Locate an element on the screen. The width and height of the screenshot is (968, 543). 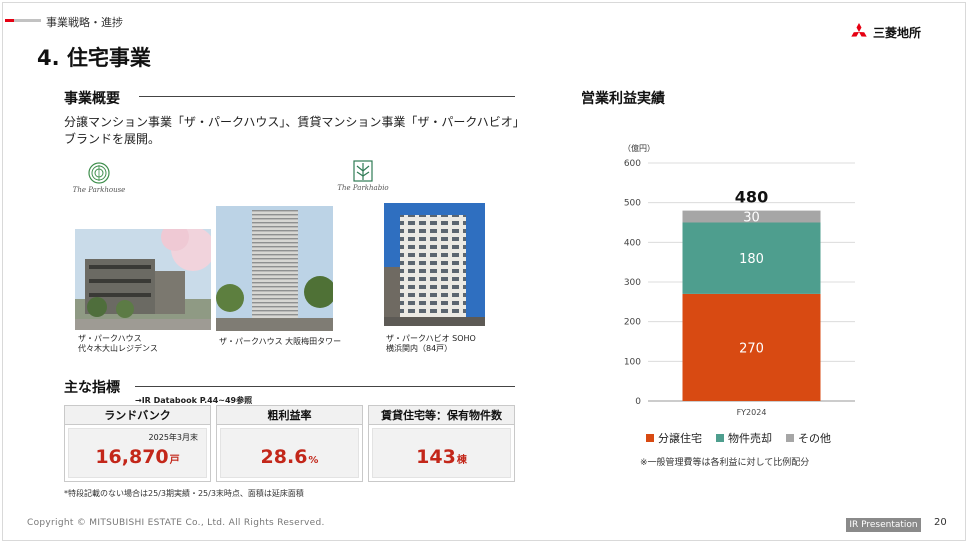
x-tick-label: FY2024 is located at coordinates (752, 412).